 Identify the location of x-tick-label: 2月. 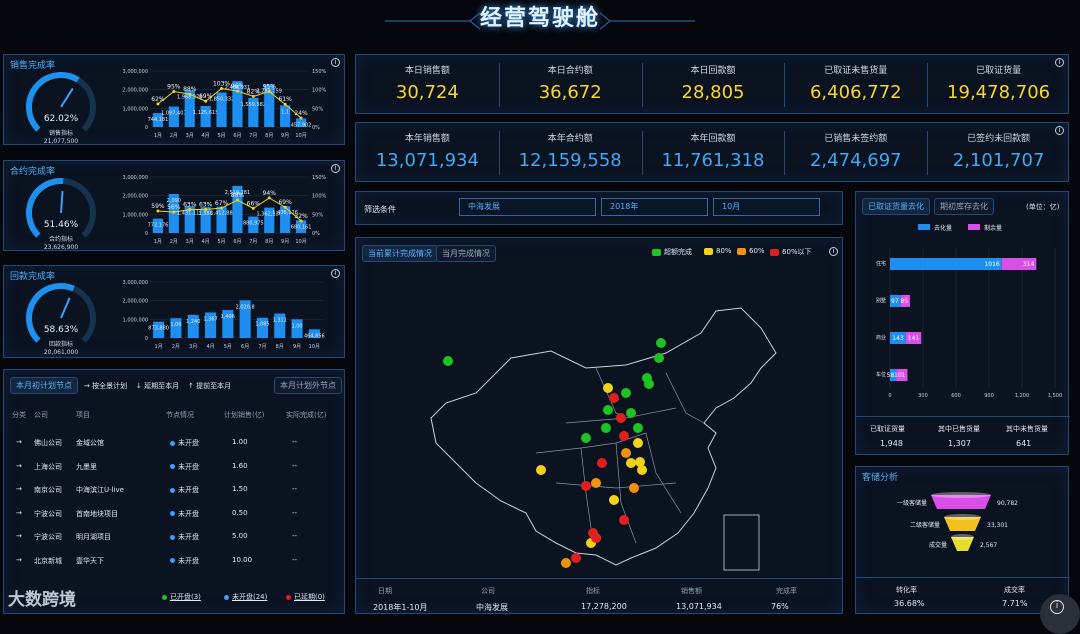
(174, 242).